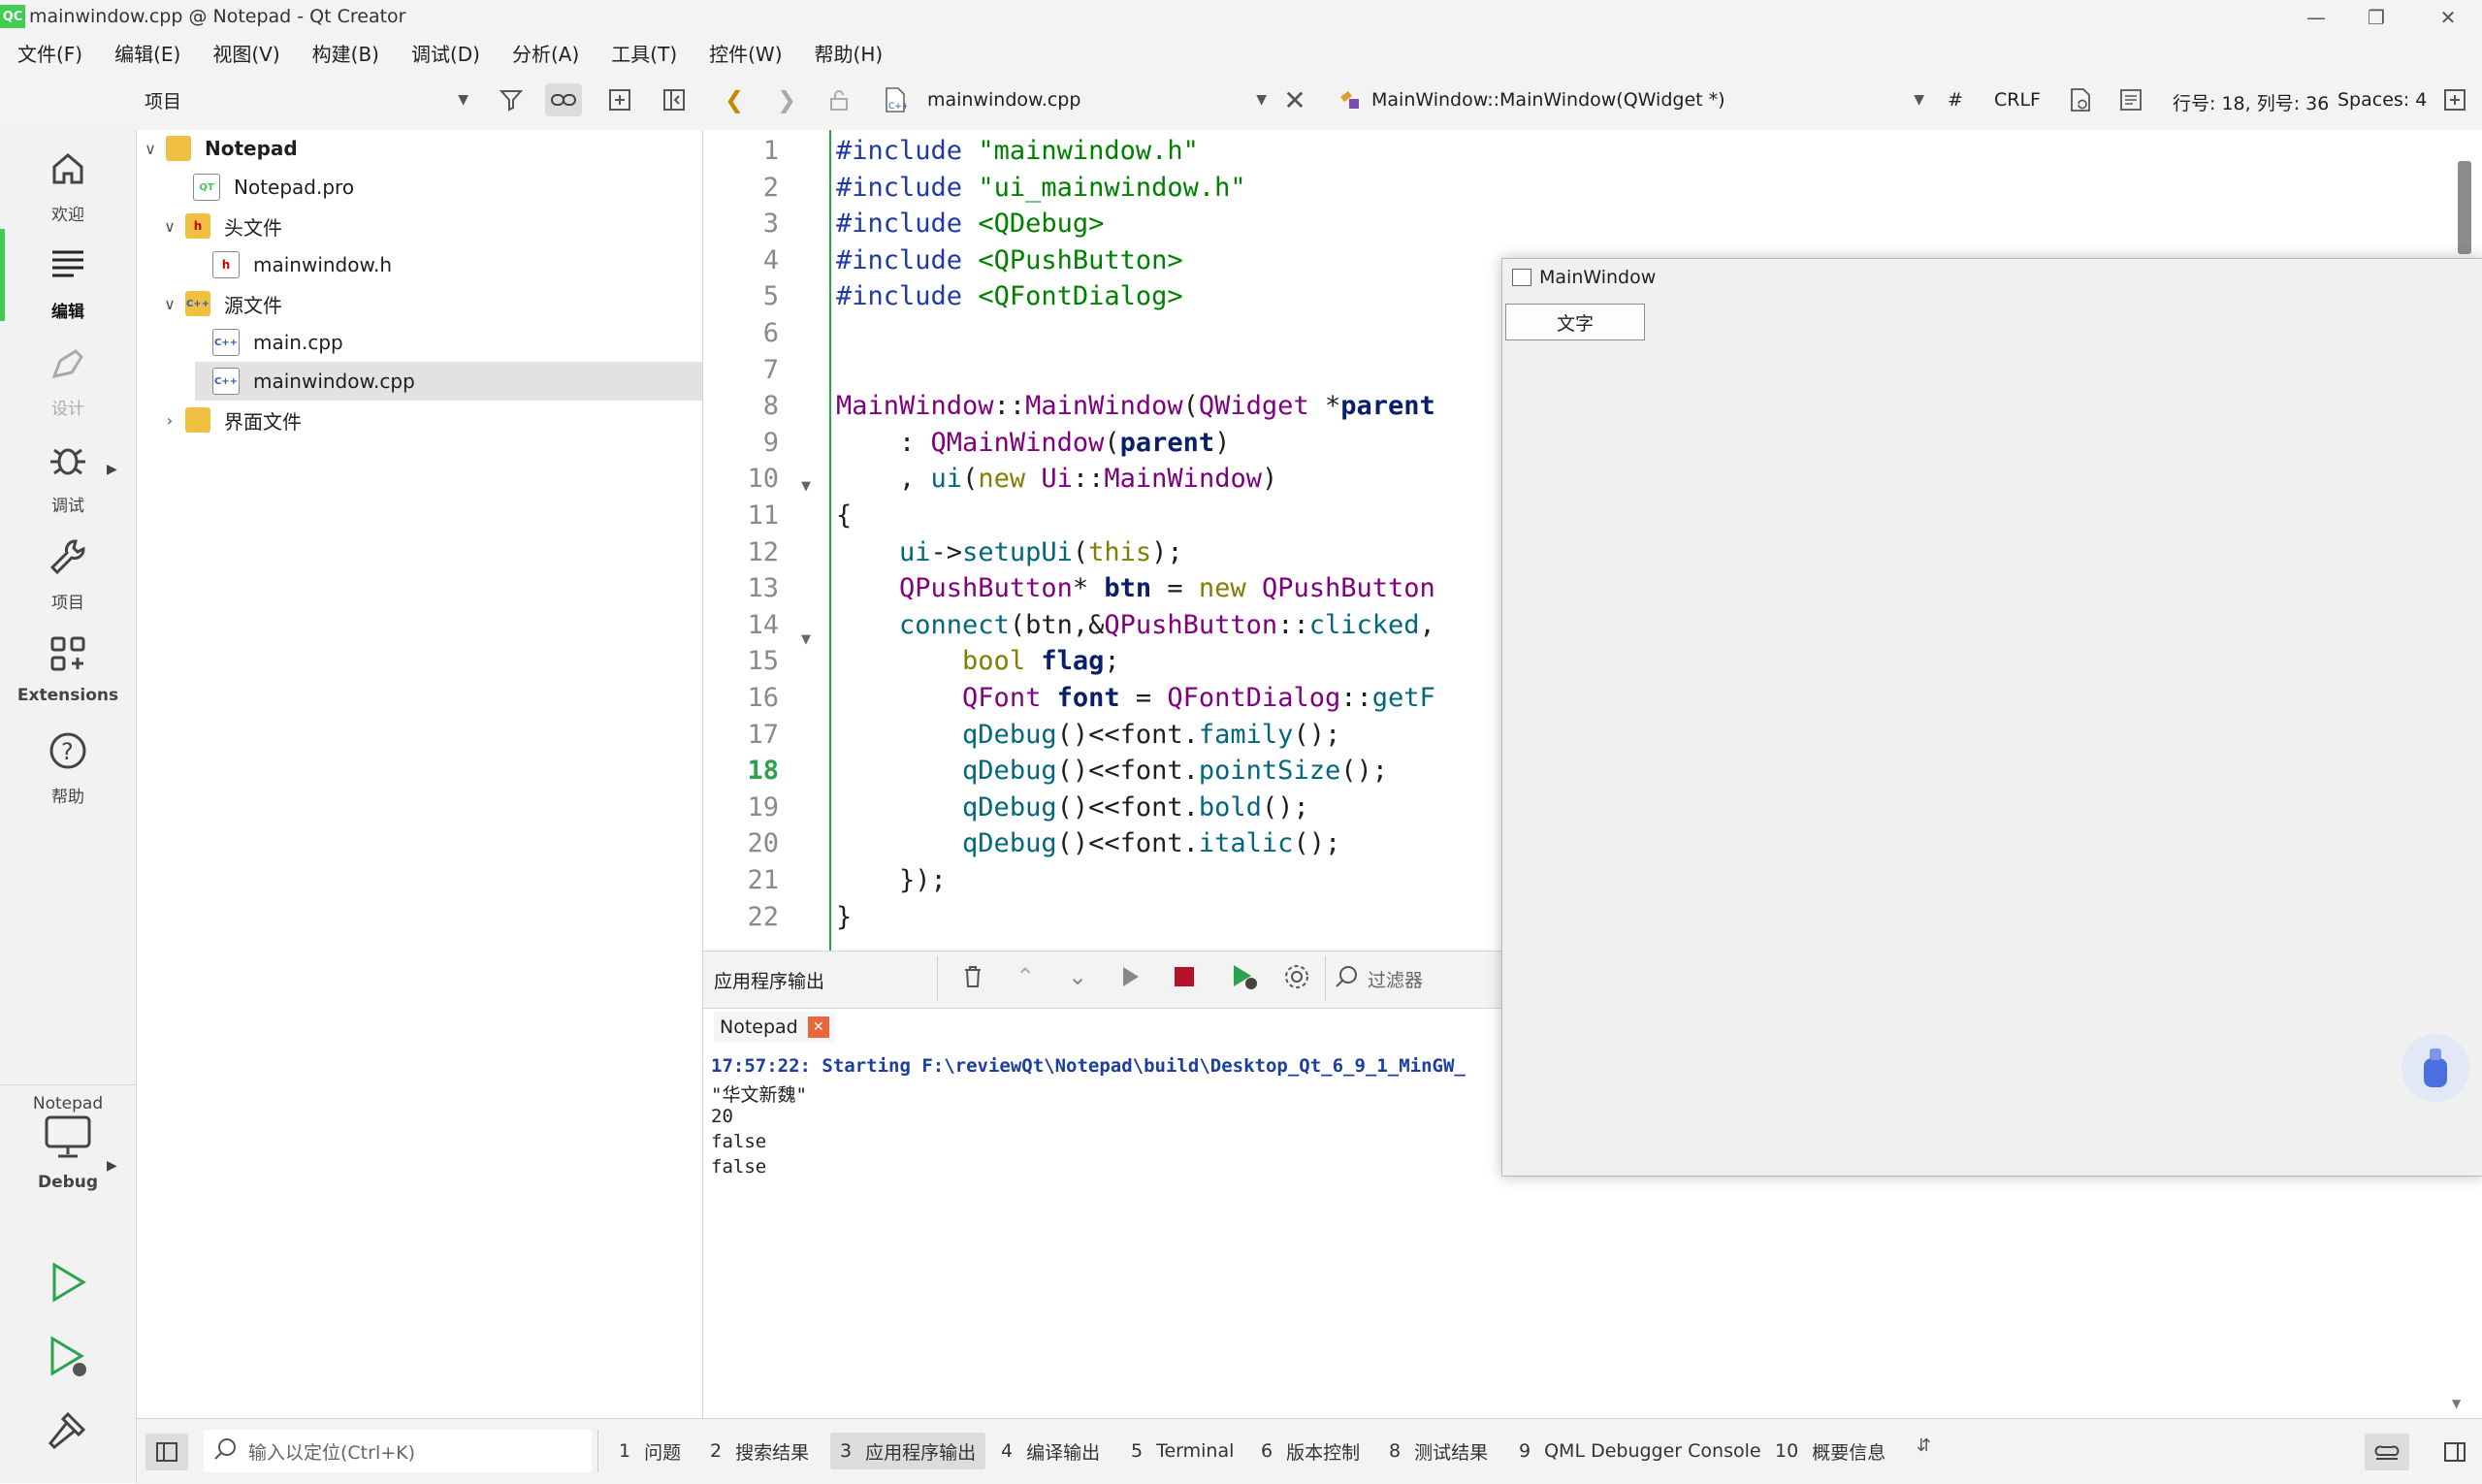 This screenshot has height=1484, width=2482. I want to click on build-hammer-icon, so click(68, 1432).